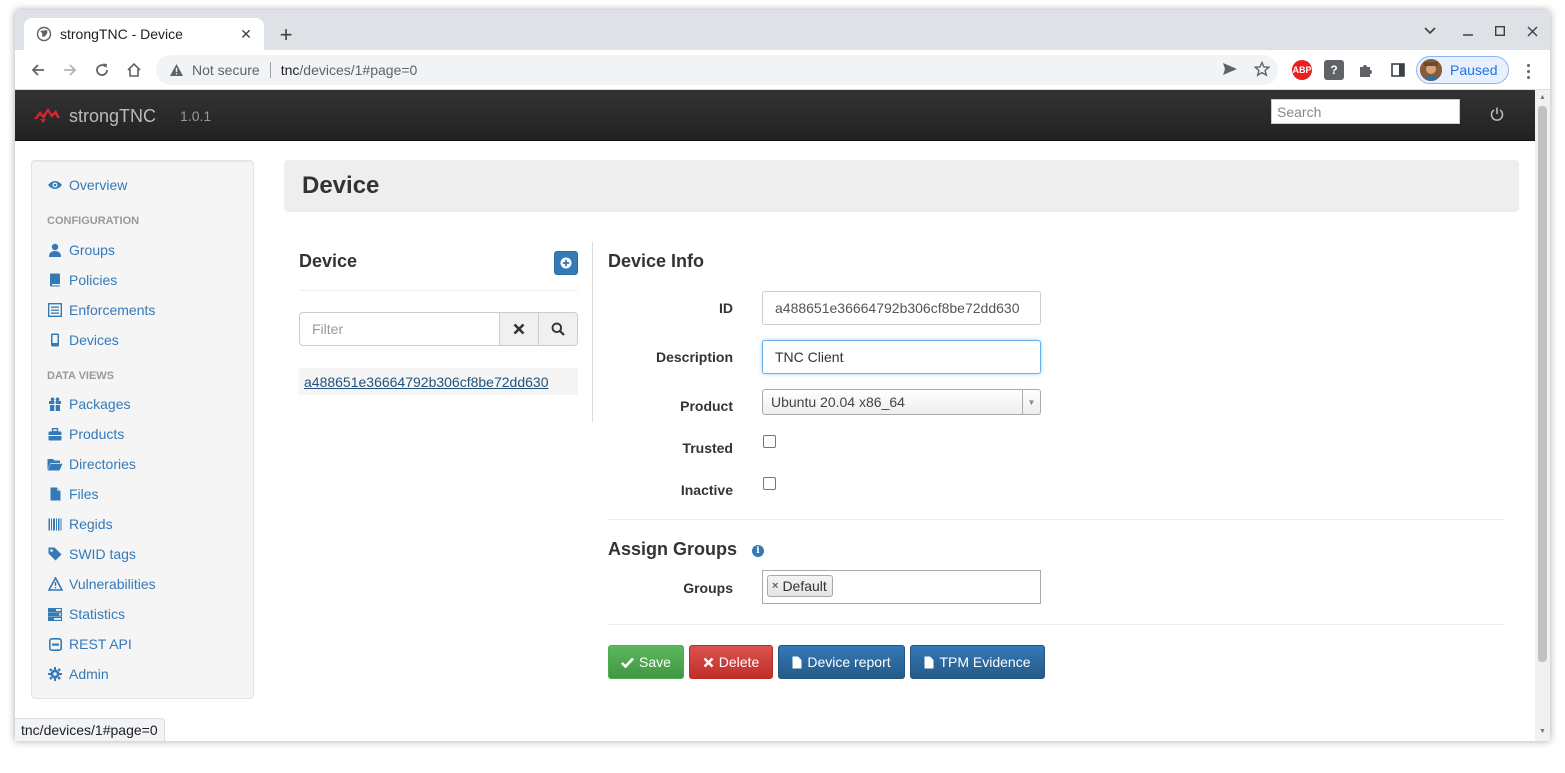 Image resolution: width=1565 pixels, height=773 pixels. What do you see at coordinates (100, 404) in the screenshot?
I see `sidebar-item-label: Packages` at bounding box center [100, 404].